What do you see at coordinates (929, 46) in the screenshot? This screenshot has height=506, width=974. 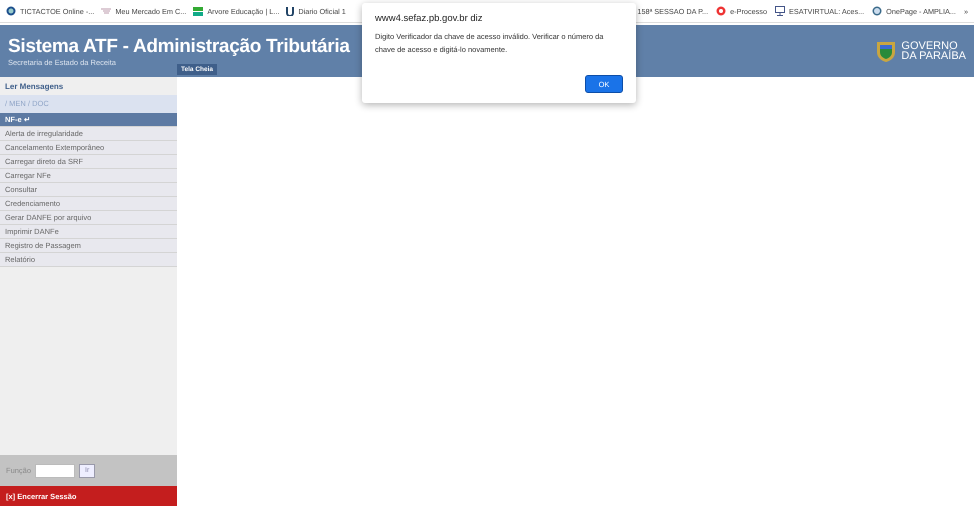 I see `logo-text: GOVERNO` at bounding box center [929, 46].